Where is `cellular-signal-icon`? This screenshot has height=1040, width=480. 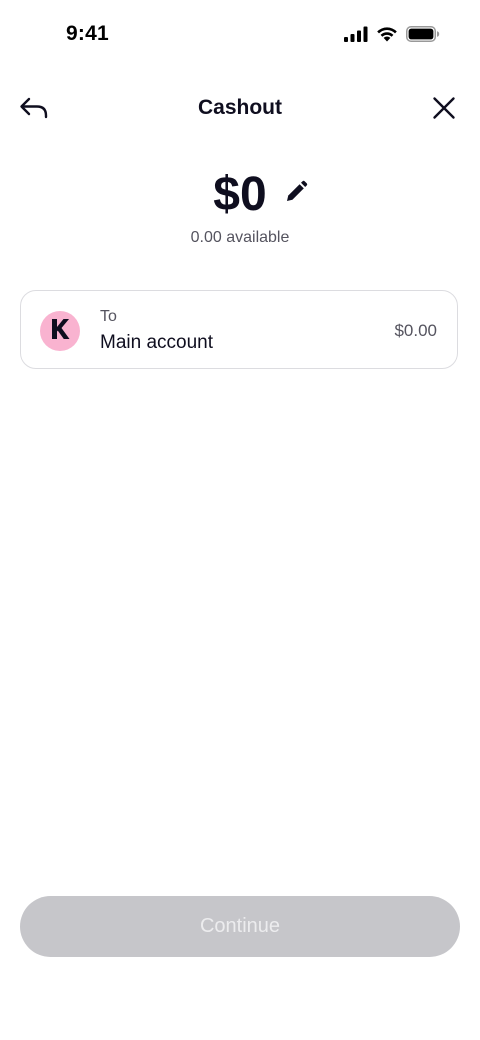 cellular-signal-icon is located at coordinates (356, 36).